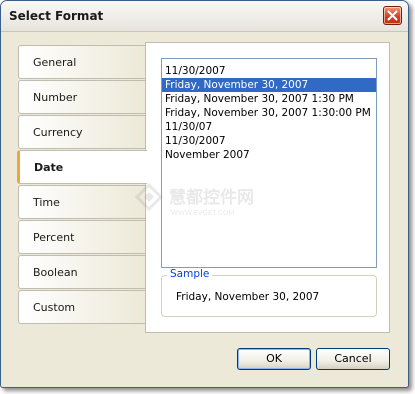 This screenshot has height=394, width=415. I want to click on tab-boolean: Boolean, so click(81, 272).